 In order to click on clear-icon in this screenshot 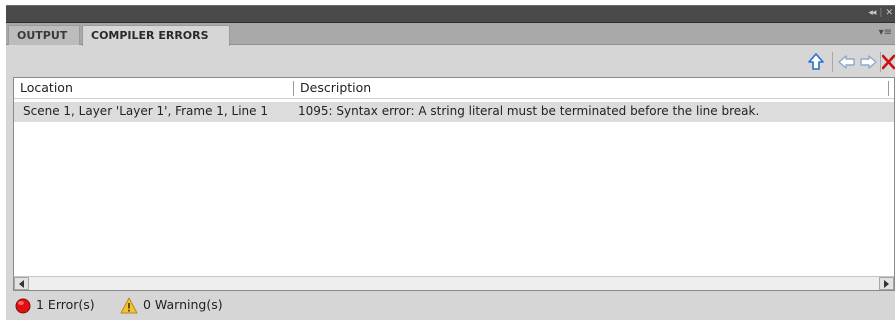, I will do `click(888, 62)`.